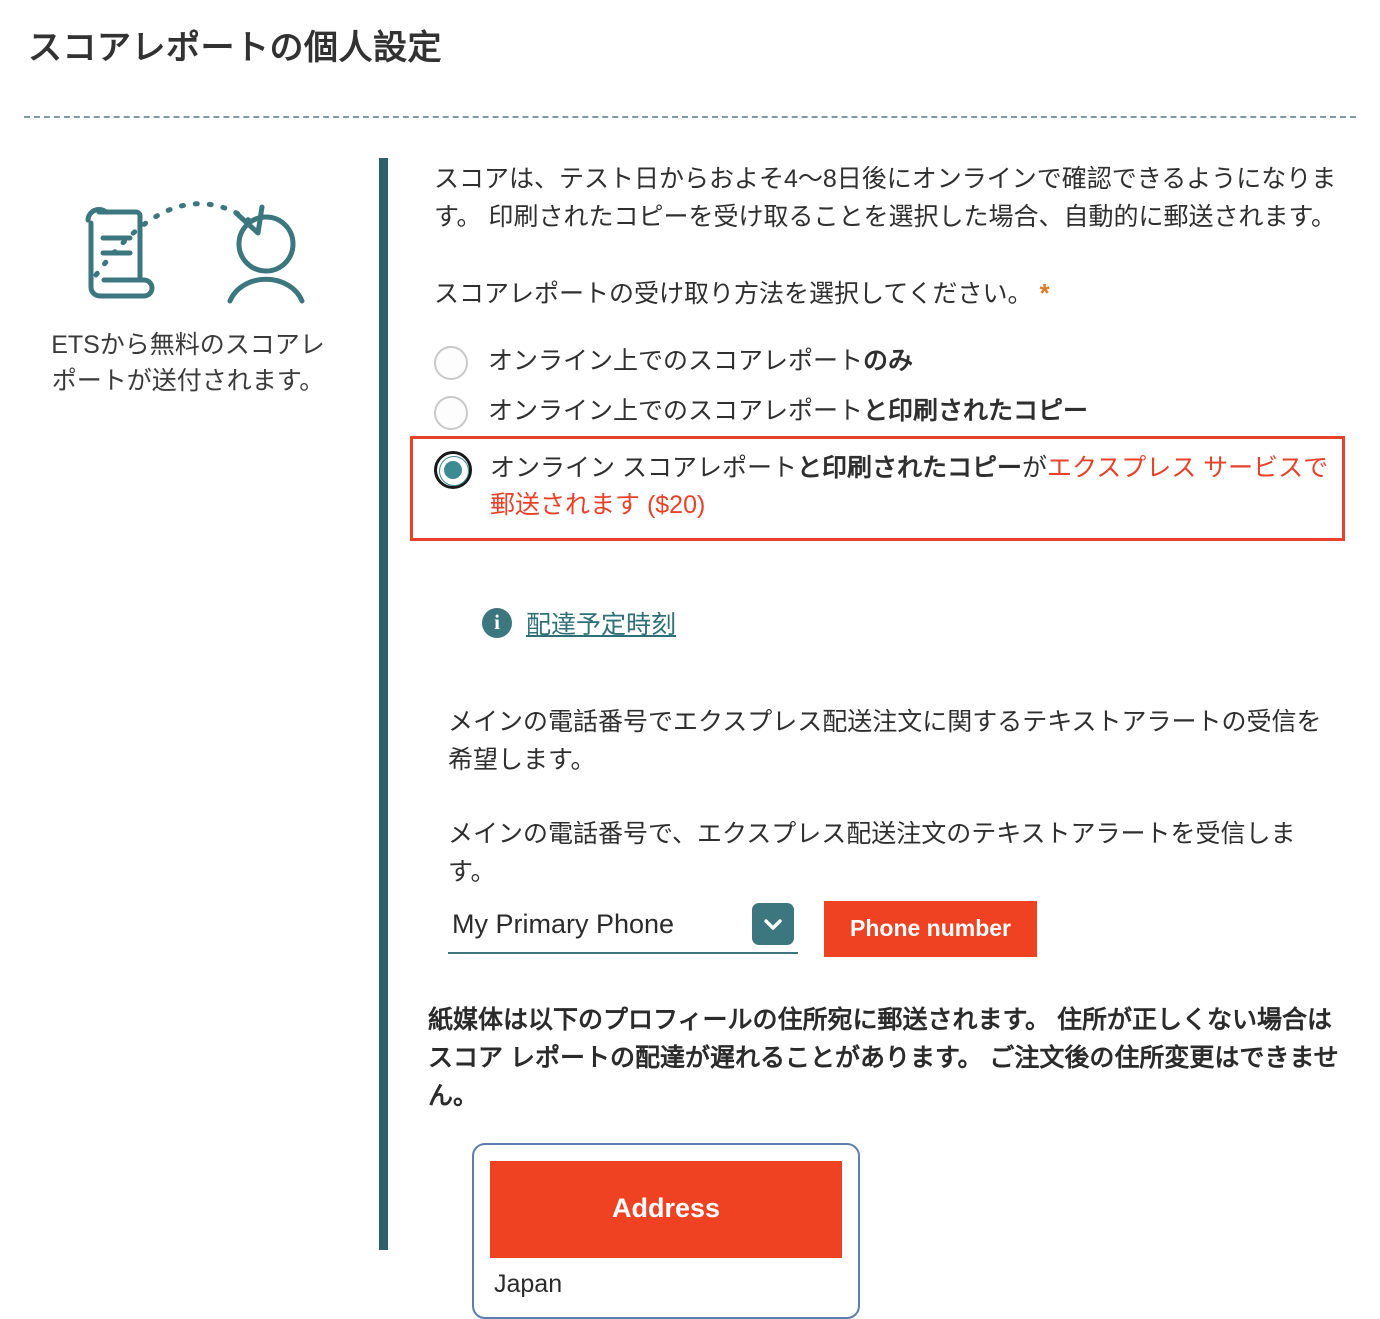 The image size is (1380, 1319). I want to click on chevron-down-glyph, so click(773, 924).